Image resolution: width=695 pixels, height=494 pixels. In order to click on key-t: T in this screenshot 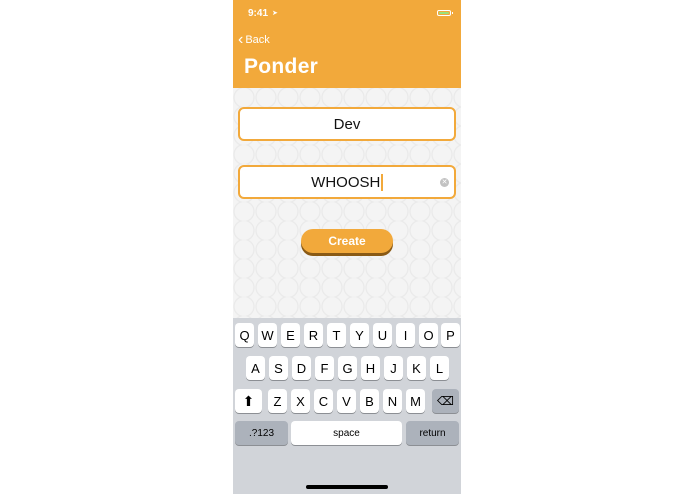, I will do `click(336, 335)`.